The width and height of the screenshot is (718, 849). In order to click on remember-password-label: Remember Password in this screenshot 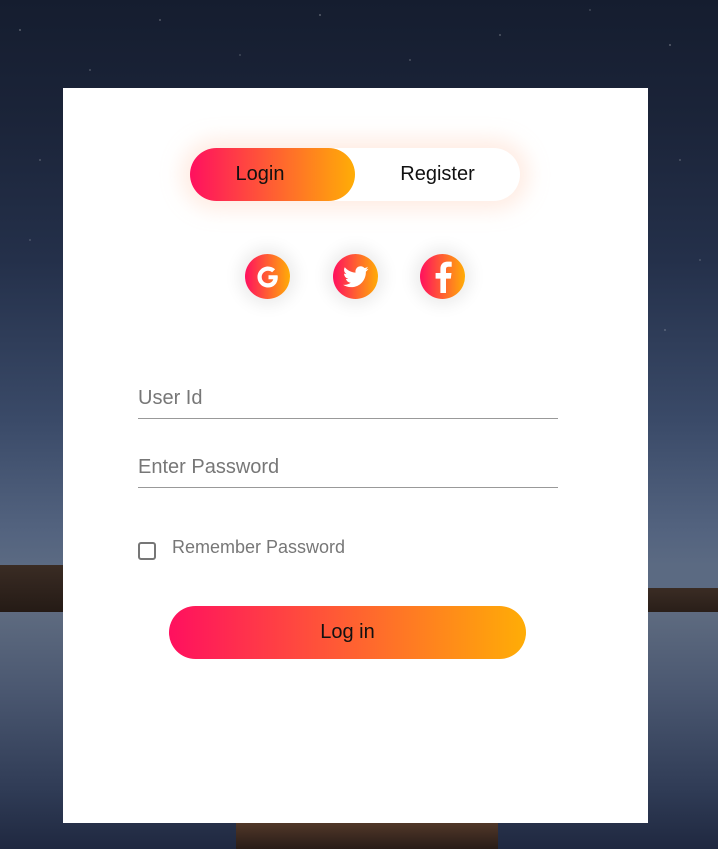, I will do `click(259, 547)`.